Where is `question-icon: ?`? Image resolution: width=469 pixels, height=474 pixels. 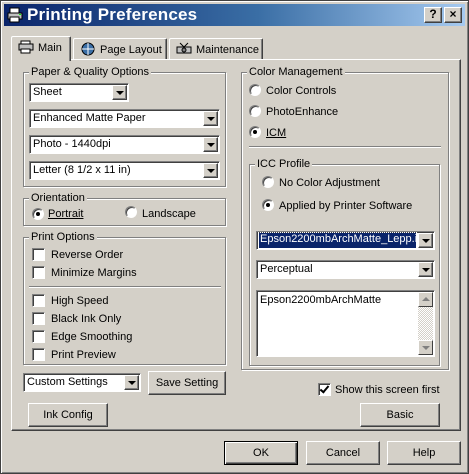
question-icon: ? is located at coordinates (433, 14).